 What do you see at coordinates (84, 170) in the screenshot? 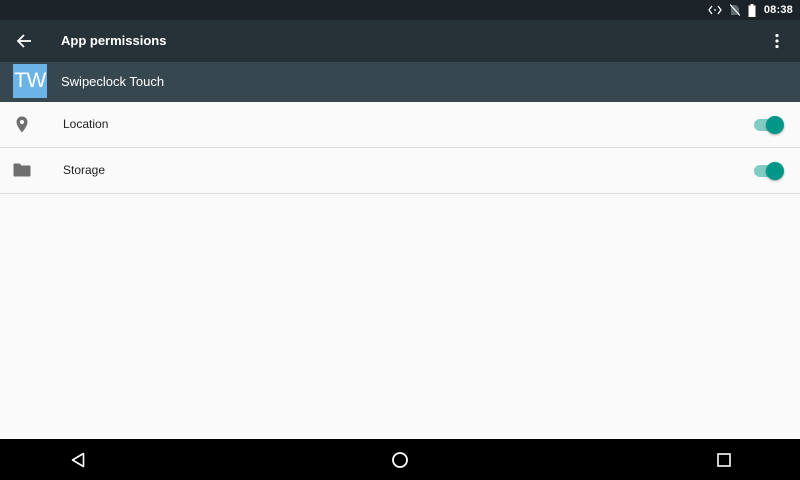
I see `permission-label: Storage` at bounding box center [84, 170].